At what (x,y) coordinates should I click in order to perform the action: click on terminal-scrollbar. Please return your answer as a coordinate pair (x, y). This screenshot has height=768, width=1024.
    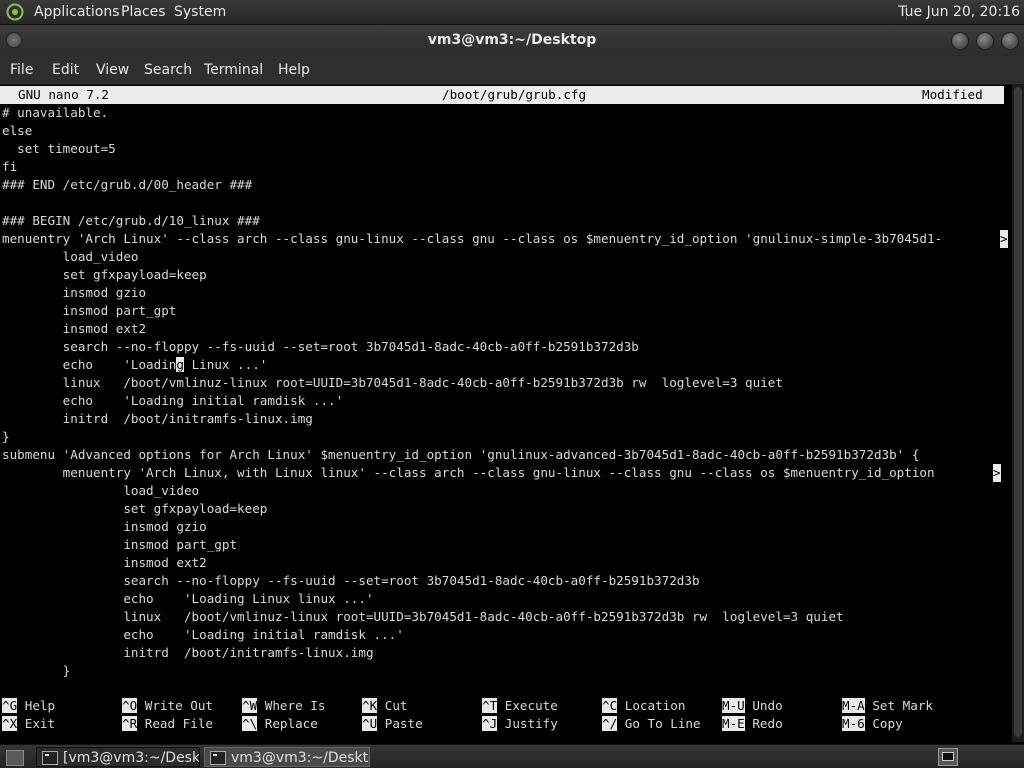
    Looking at the image, I should click on (1018, 413).